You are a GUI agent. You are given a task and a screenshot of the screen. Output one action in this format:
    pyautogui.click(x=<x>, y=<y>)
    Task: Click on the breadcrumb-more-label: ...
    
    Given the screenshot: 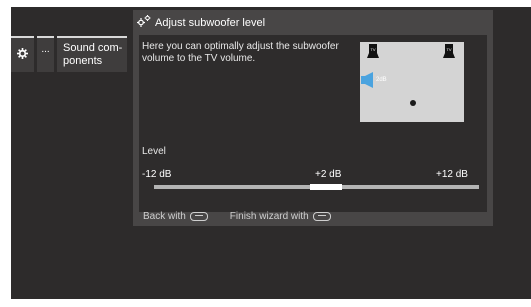 What is the action you would take?
    pyautogui.click(x=45, y=49)
    